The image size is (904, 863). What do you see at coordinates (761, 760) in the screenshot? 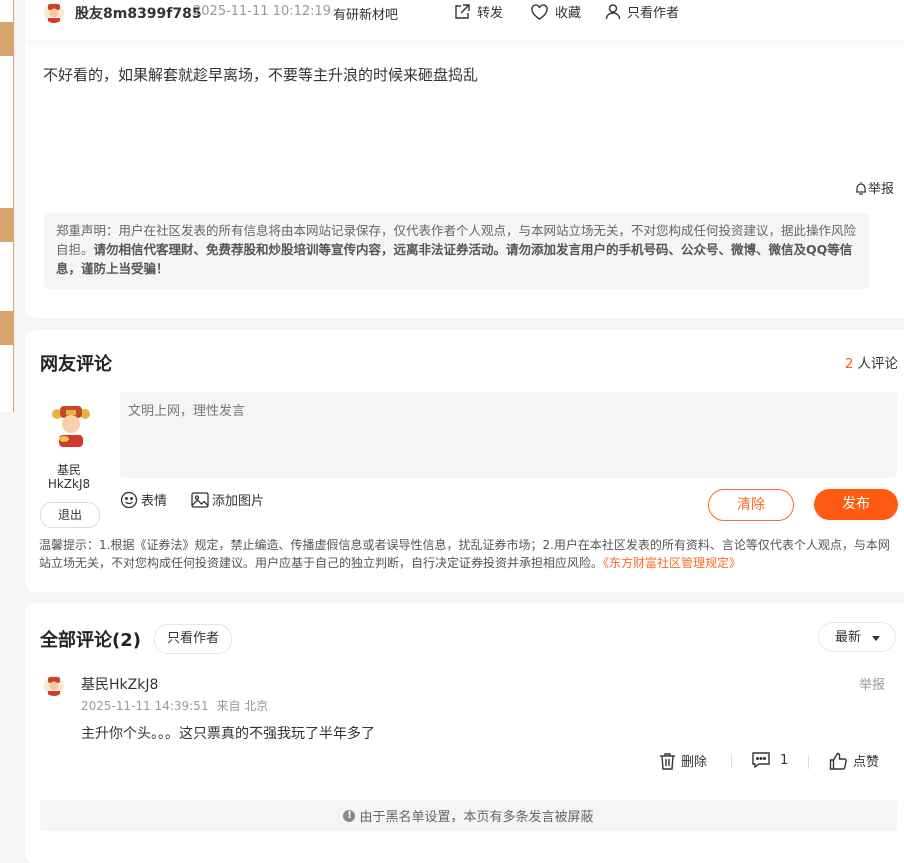
I see `comment-icon` at bounding box center [761, 760].